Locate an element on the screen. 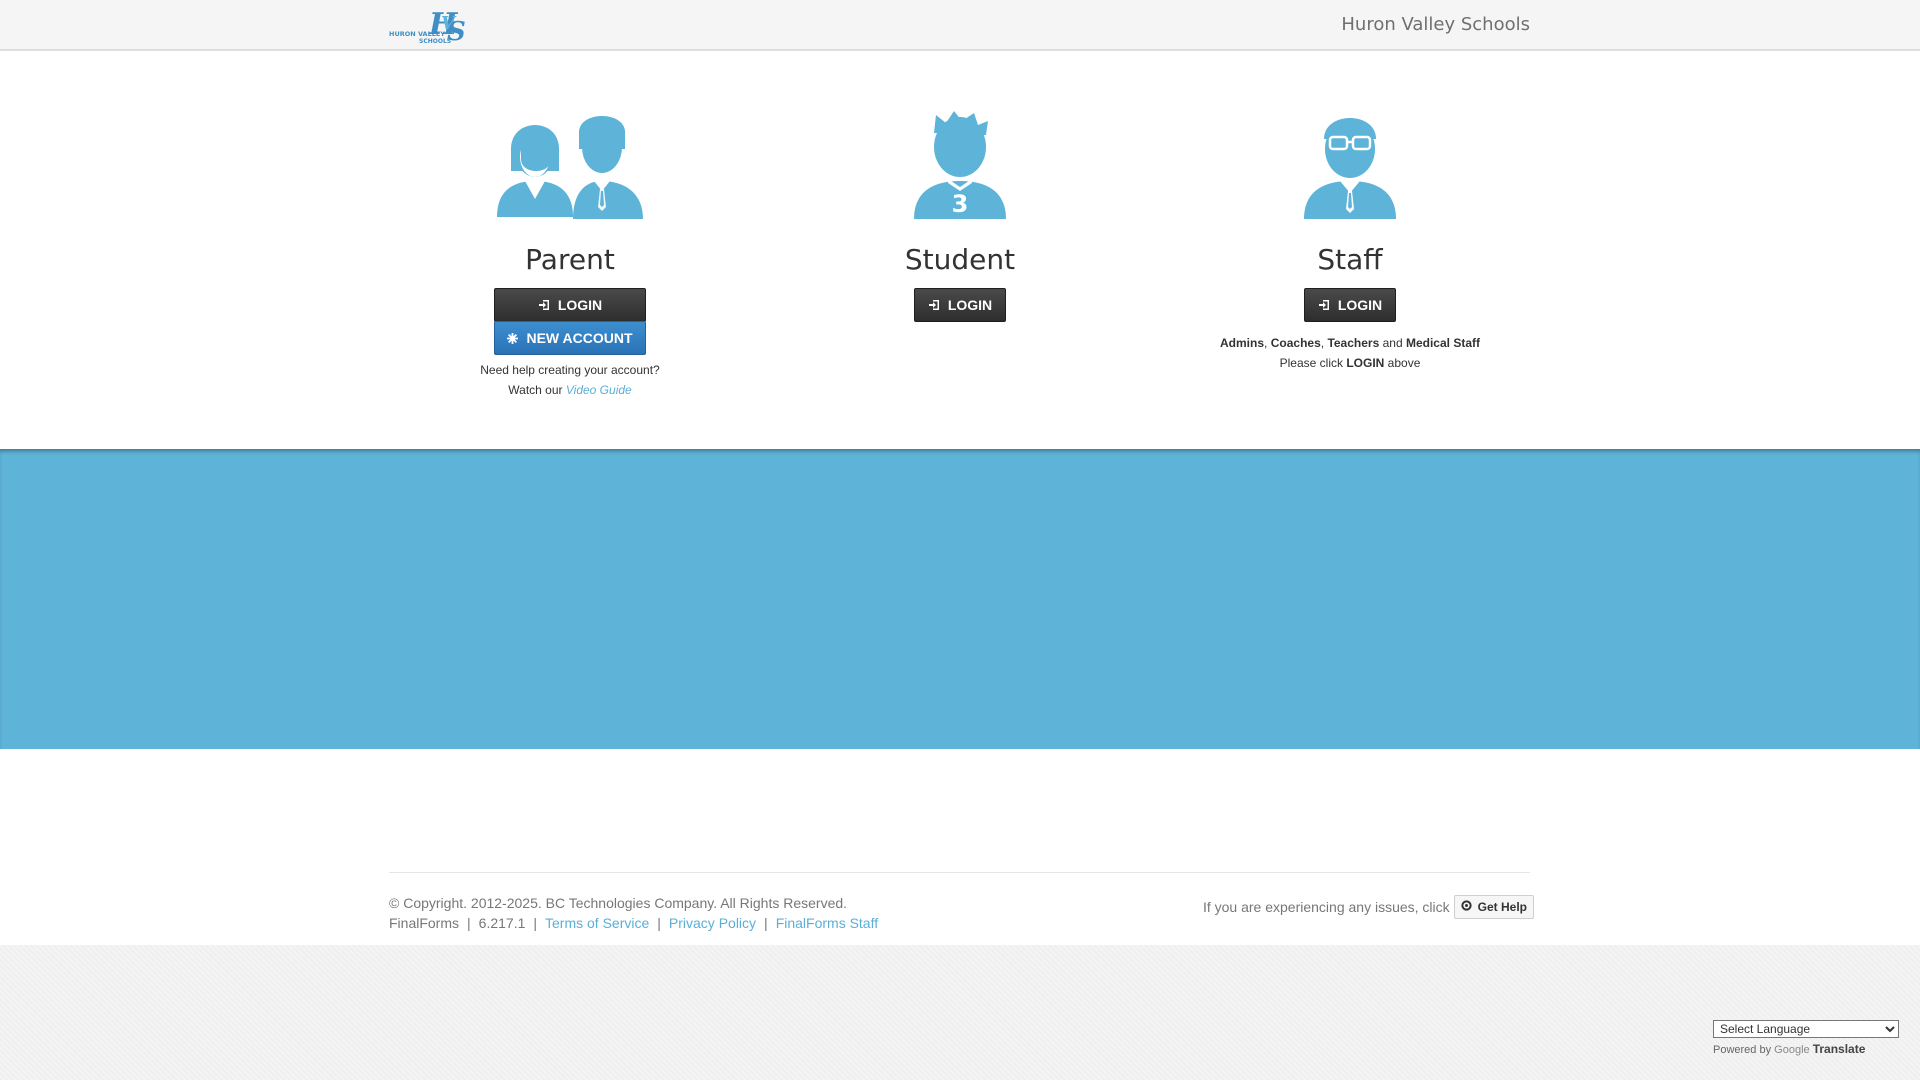  new-account-label: NEW ACCOUNT is located at coordinates (579, 338).